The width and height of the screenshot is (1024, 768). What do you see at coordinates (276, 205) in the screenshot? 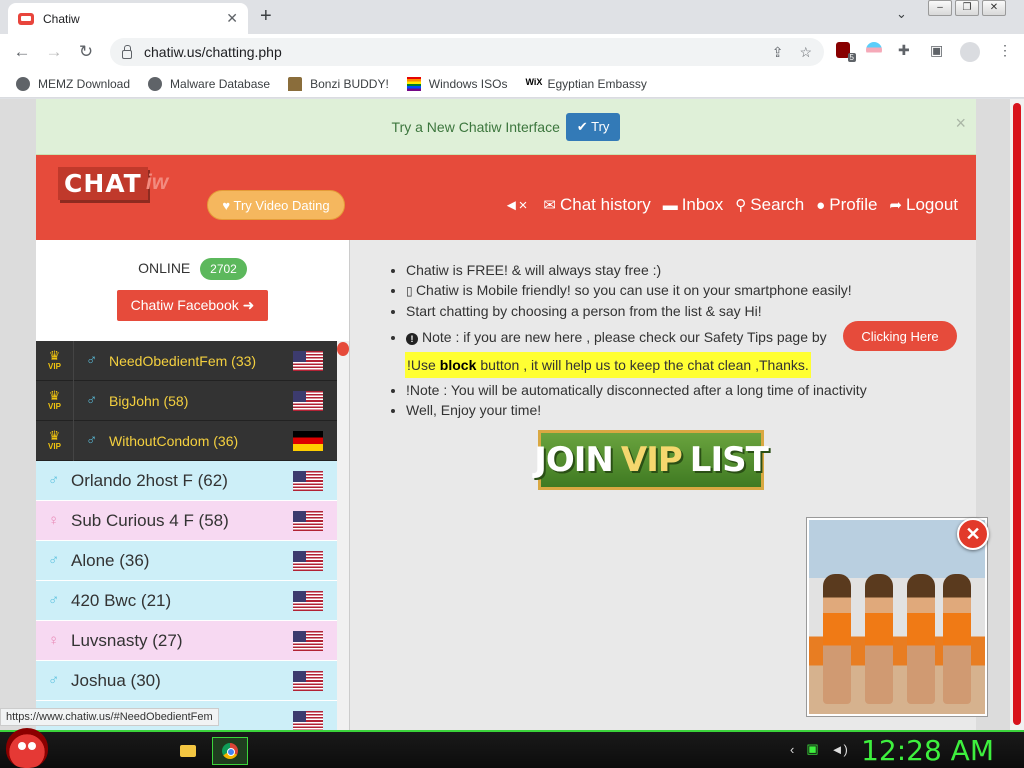
I see `video-dating-button: ♥ Try Video Dating` at bounding box center [276, 205].